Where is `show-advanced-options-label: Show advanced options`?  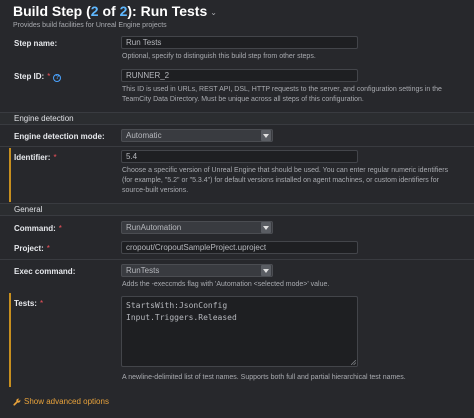 show-advanced-options-label: Show advanced options is located at coordinates (66, 401).